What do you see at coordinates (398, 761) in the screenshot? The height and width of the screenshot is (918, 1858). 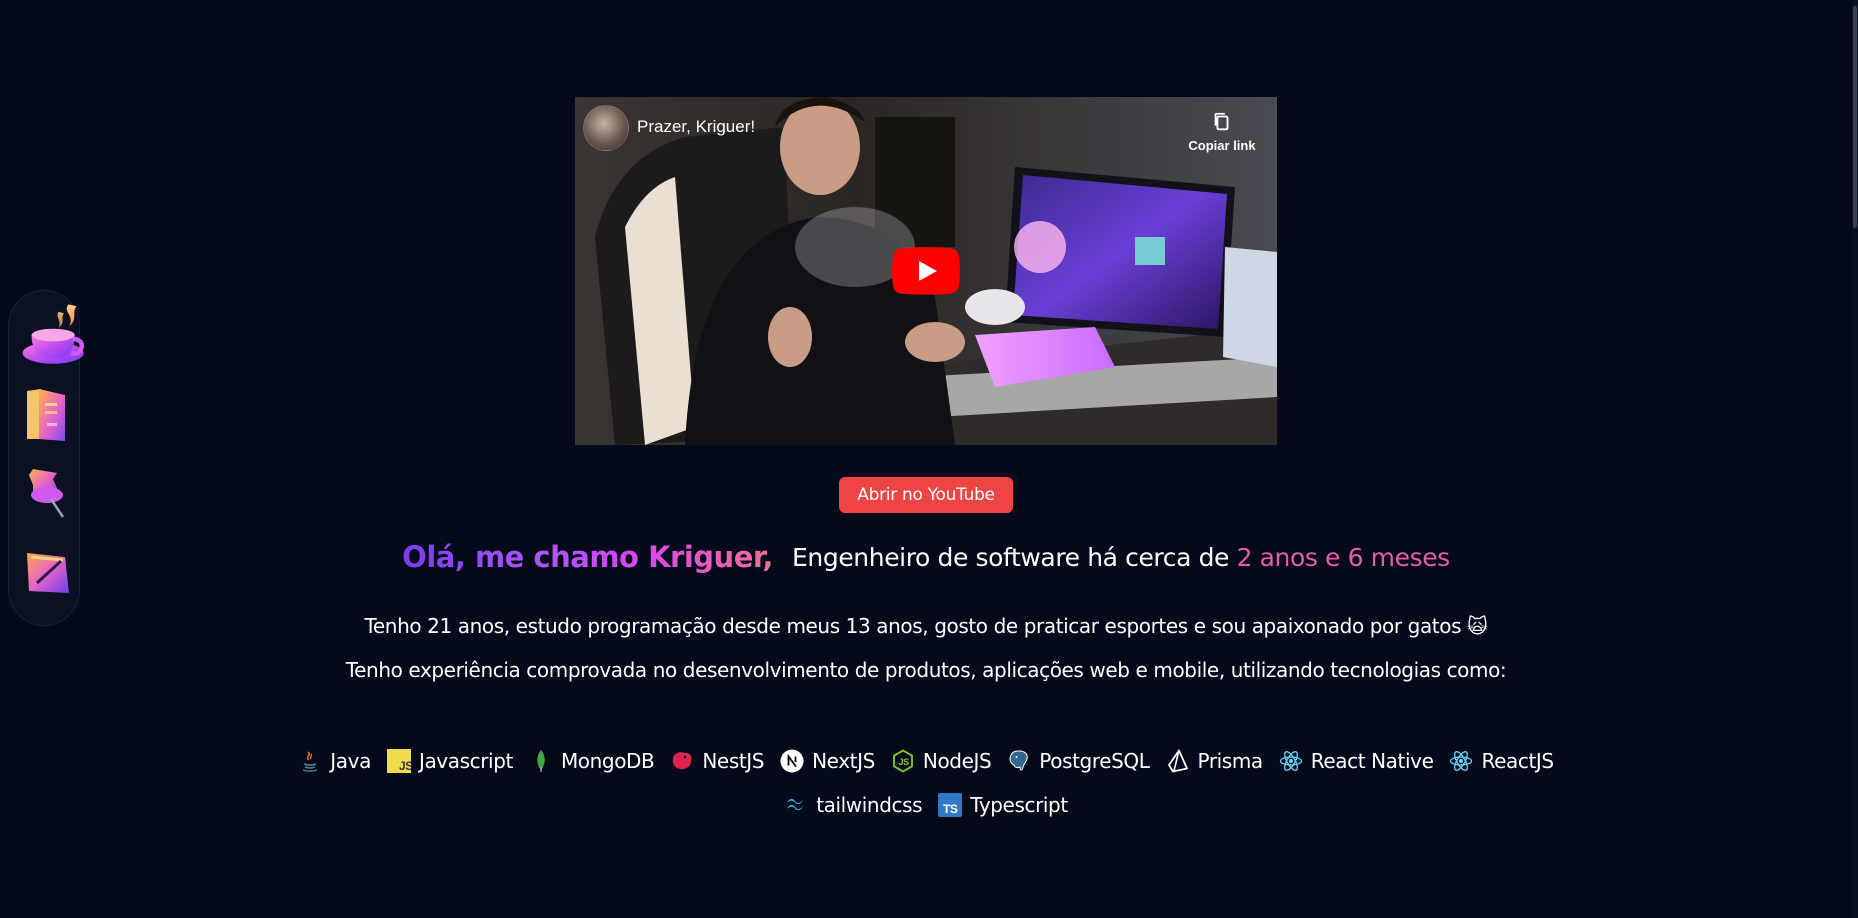 I see `javascript-icon: JS` at bounding box center [398, 761].